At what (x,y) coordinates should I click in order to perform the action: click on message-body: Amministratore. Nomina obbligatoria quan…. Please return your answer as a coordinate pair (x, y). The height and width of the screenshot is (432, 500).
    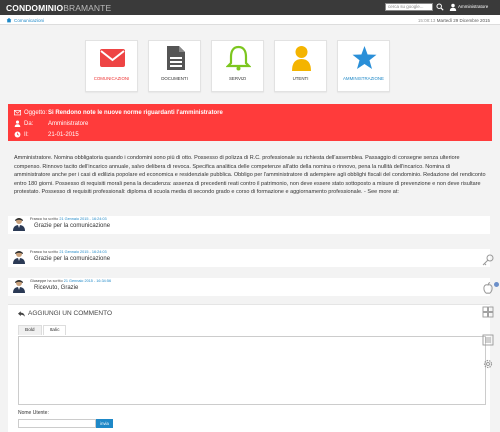
    Looking at the image, I should click on (250, 175).